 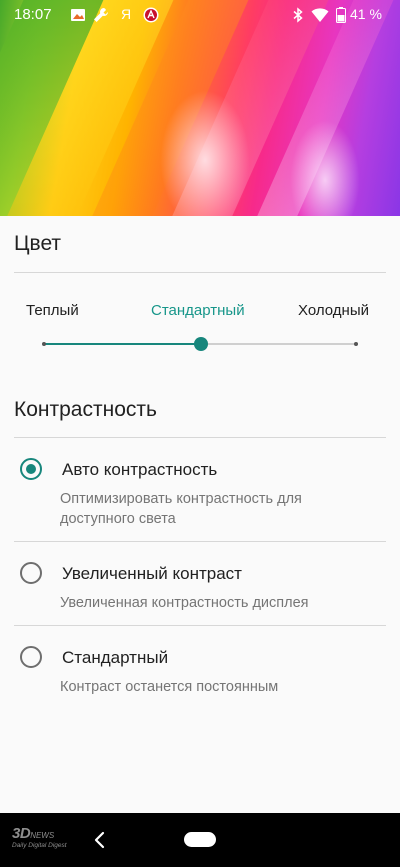 I want to click on watermark-logo: 3DNEWS Daily Digital Digest, so click(x=39, y=837).